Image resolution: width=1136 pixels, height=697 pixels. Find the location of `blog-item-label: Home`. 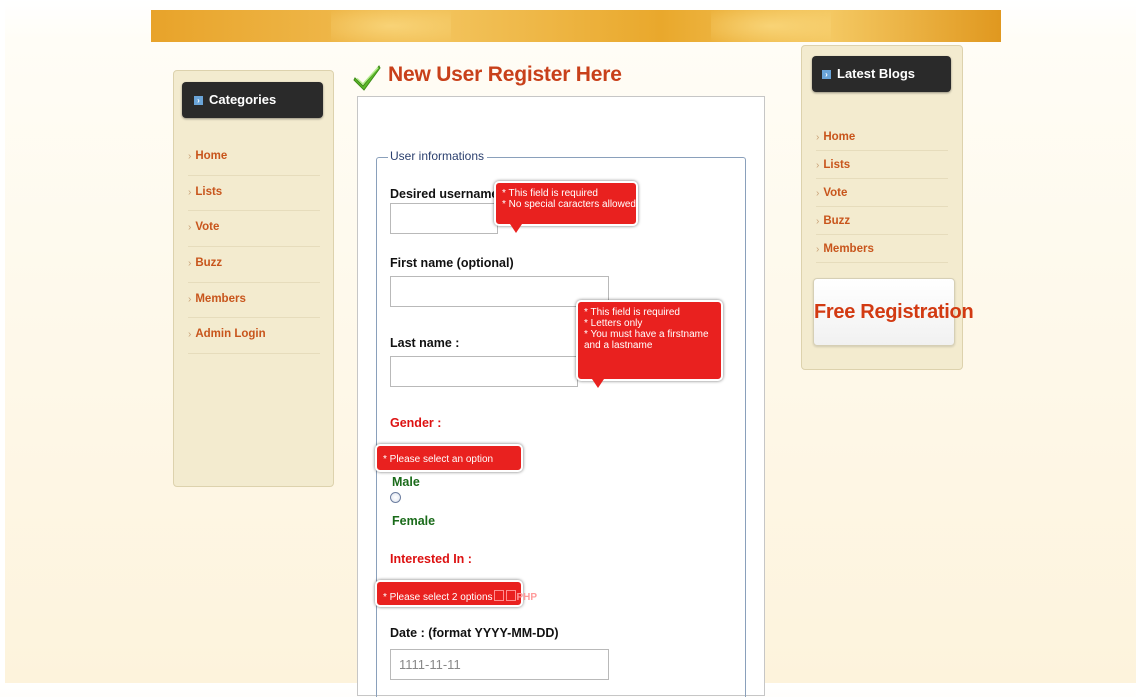

blog-item-label: Home is located at coordinates (839, 137).